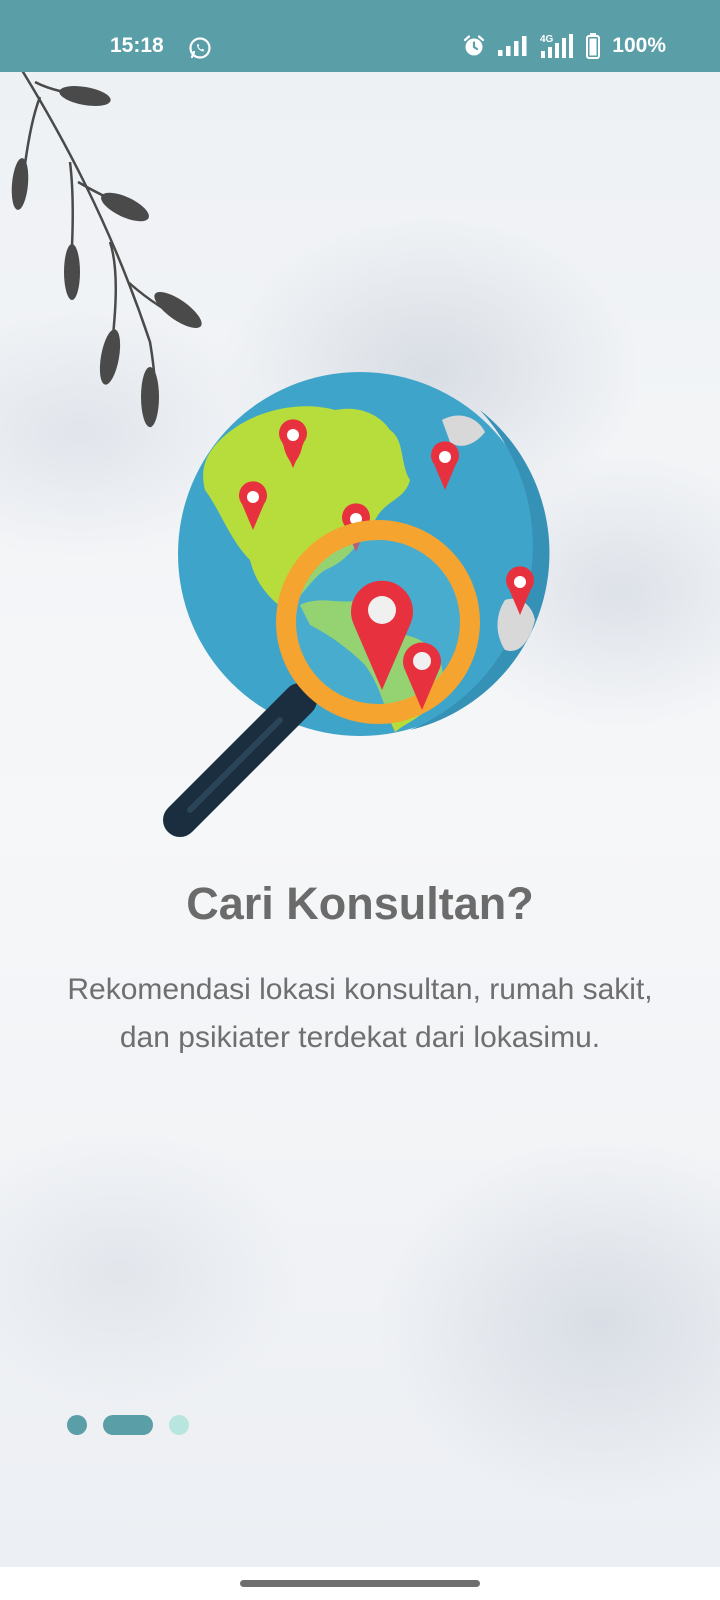 The image size is (720, 1600). What do you see at coordinates (557, 46) in the screenshot?
I see `signal-4g-icon: 4G` at bounding box center [557, 46].